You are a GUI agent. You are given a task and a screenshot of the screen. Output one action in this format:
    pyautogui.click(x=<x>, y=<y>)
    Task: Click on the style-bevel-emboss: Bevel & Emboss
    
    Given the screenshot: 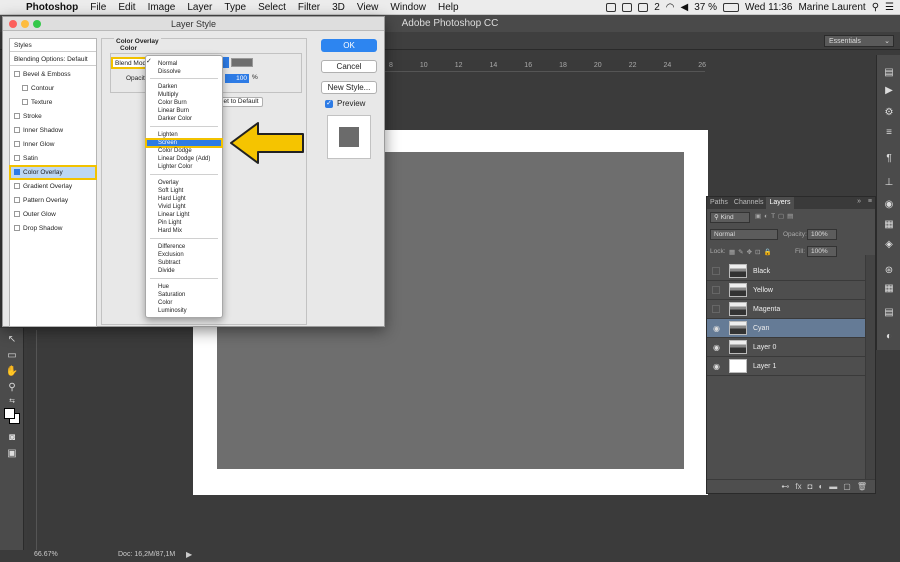 What is the action you would take?
    pyautogui.click(x=53, y=74)
    